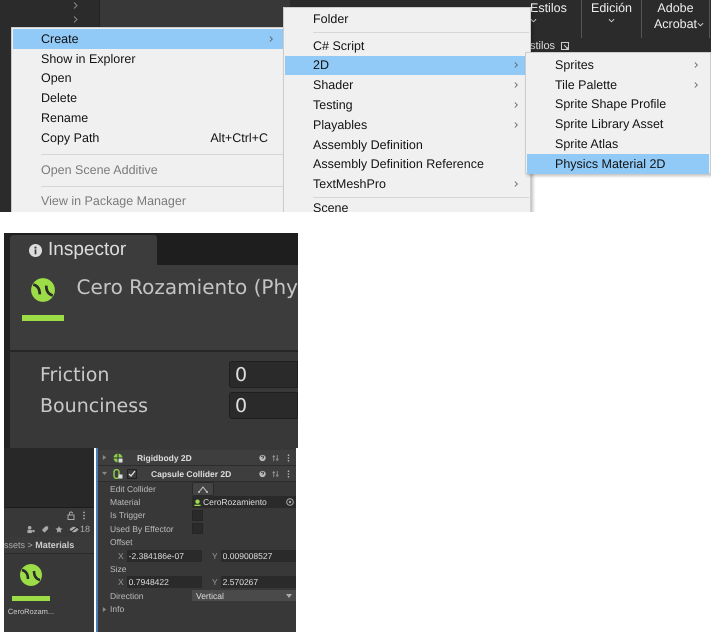 This screenshot has width=711, height=632. I want to click on menu-item: Sprite Library Asset, so click(618, 124).